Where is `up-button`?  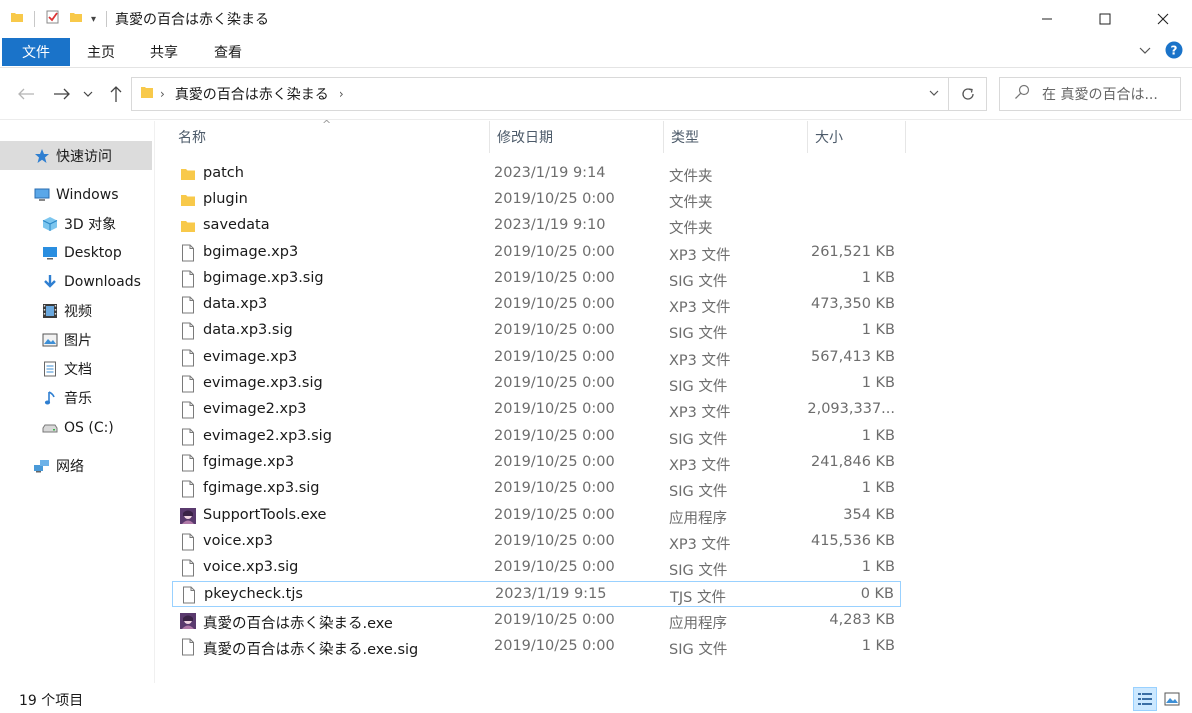 up-button is located at coordinates (116, 94).